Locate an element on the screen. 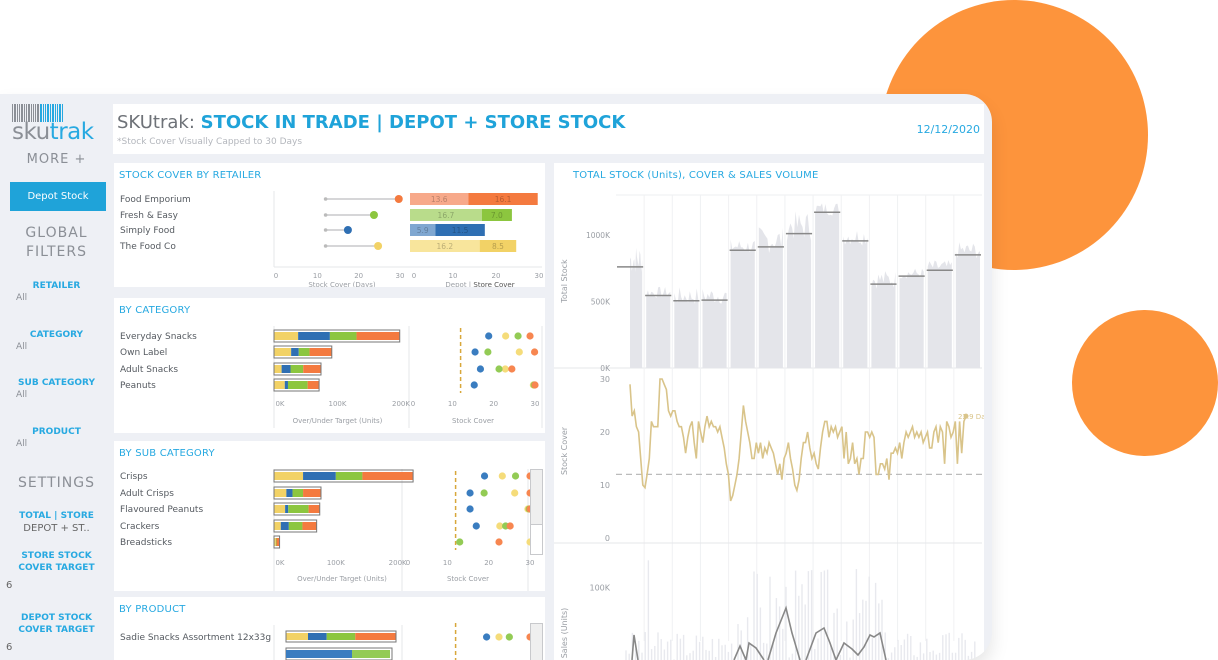  product-filter-select: All is located at coordinates (21, 444).